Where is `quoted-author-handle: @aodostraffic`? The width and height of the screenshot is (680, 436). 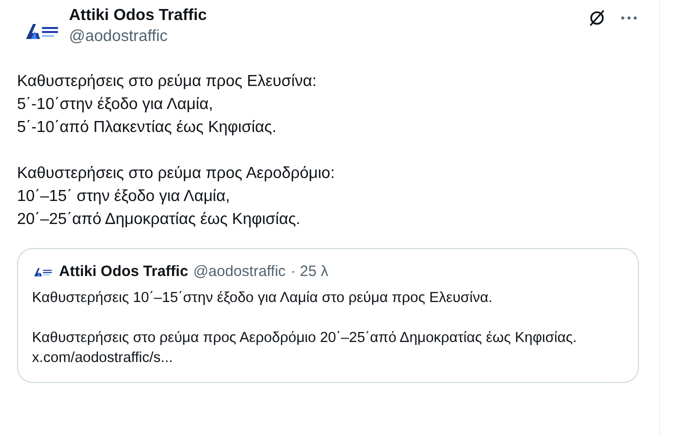 quoted-author-handle: @aodostraffic is located at coordinates (239, 272).